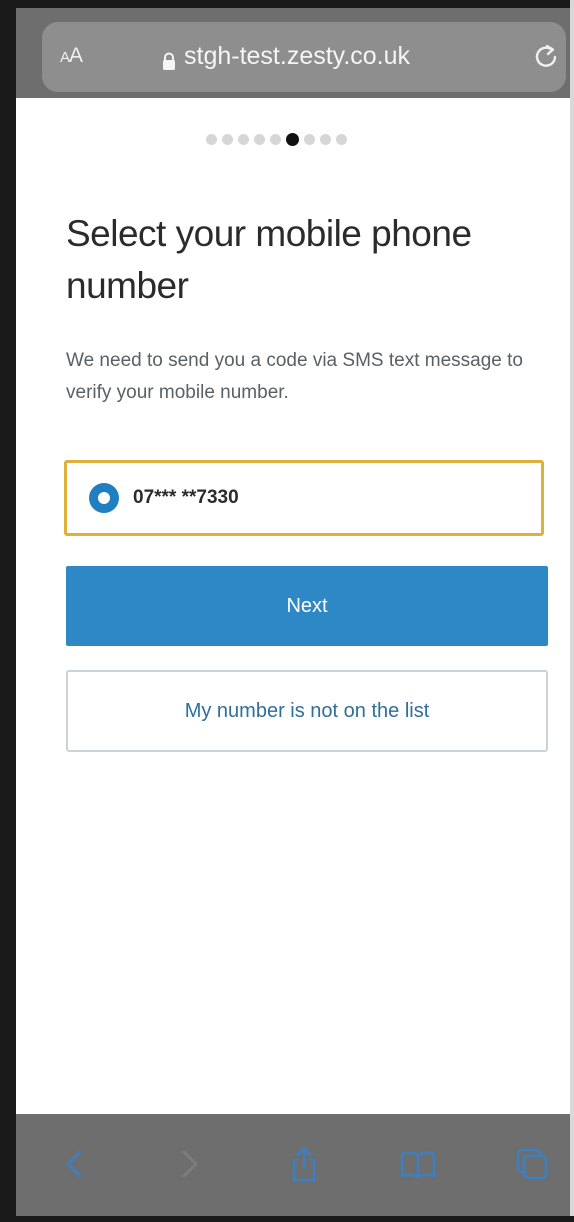 This screenshot has width=574, height=1222. Describe the element at coordinates (186, 497) in the screenshot. I see `phone-number-label: 07*** **7330` at that location.